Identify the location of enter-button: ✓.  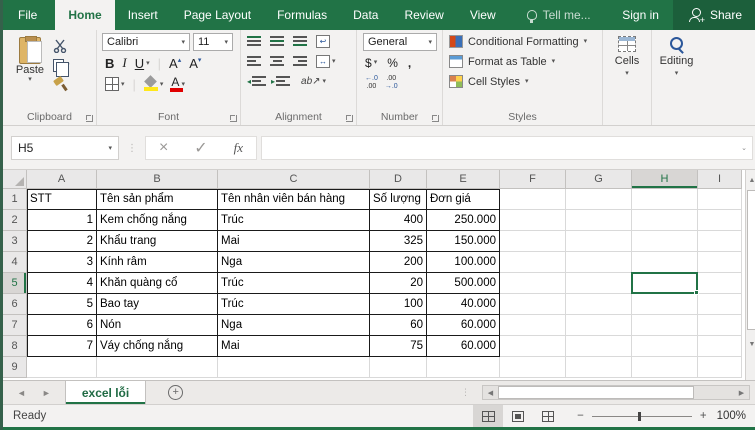
(200, 148).